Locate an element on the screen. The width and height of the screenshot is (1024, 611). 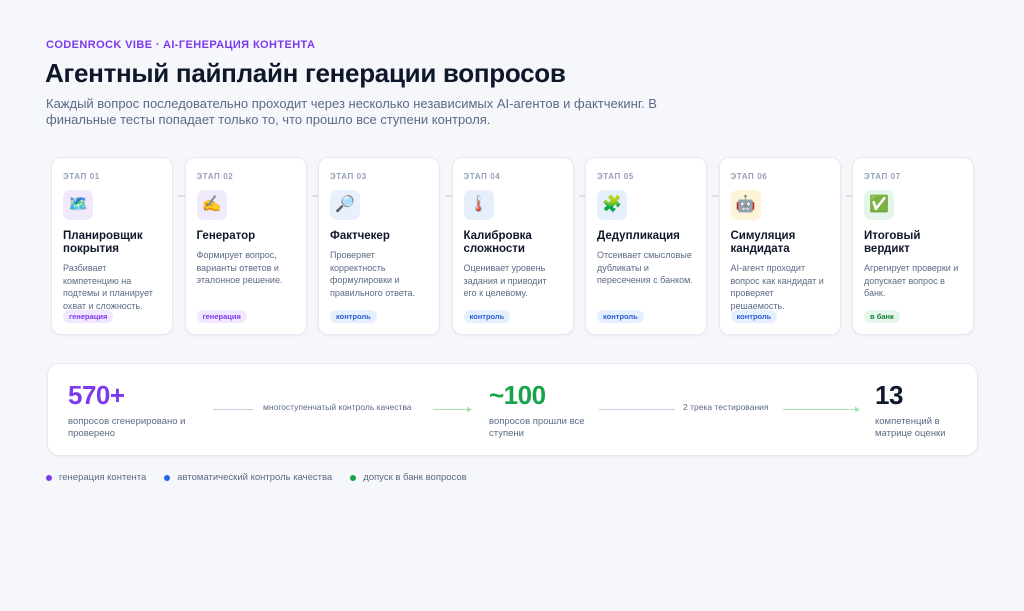
stat-passed: ~100 вопросов прошли все ступени is located at coordinates (544, 410).